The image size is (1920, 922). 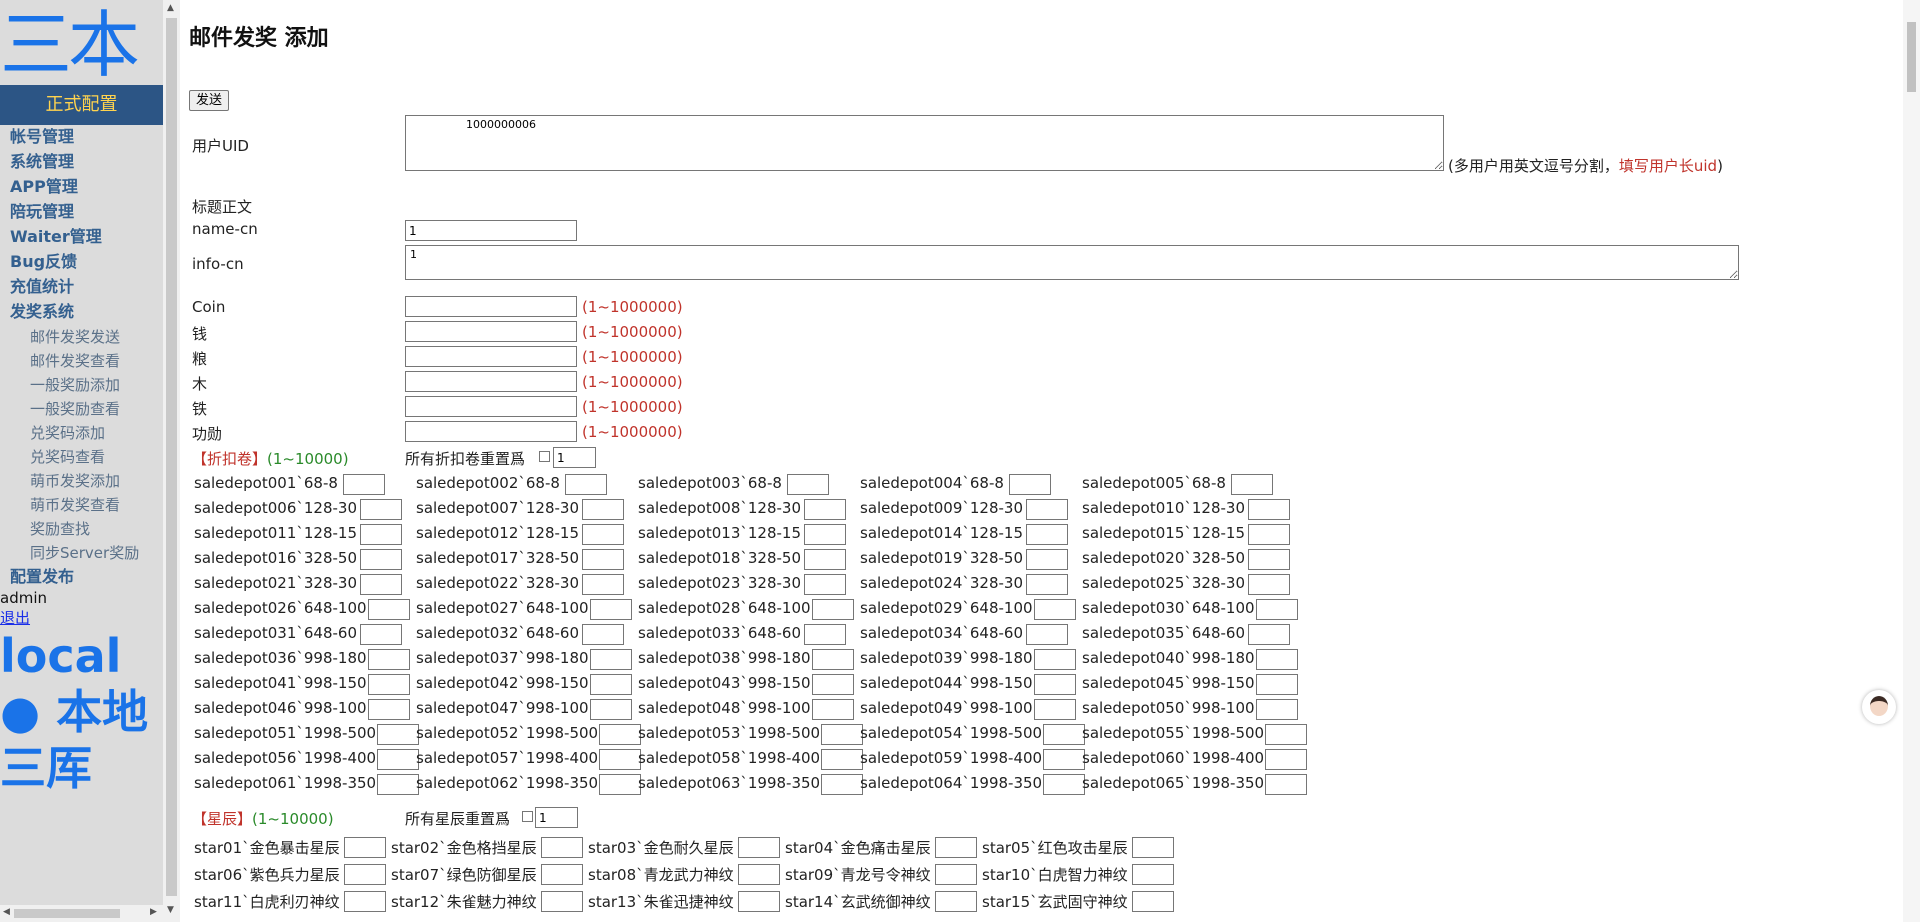 I want to click on sidebar-item: 帐号管理, so click(x=74, y=138).